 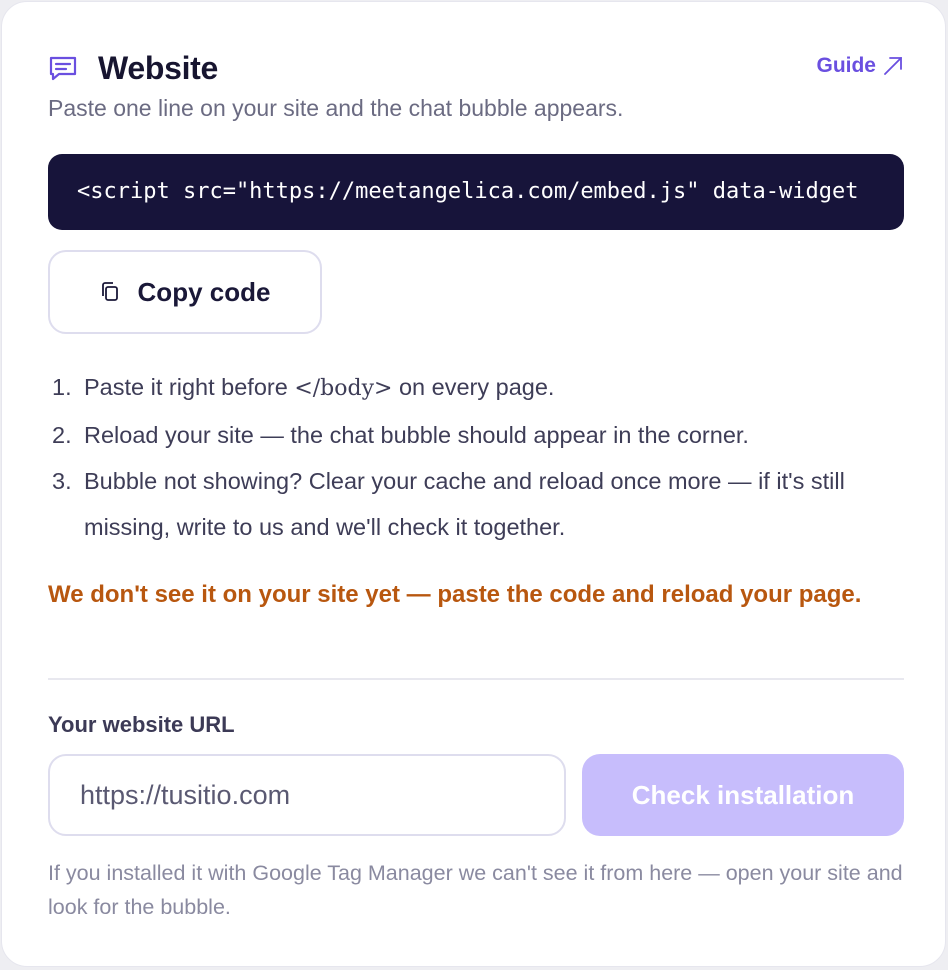 I want to click on step-number: 1., so click(x=62, y=387).